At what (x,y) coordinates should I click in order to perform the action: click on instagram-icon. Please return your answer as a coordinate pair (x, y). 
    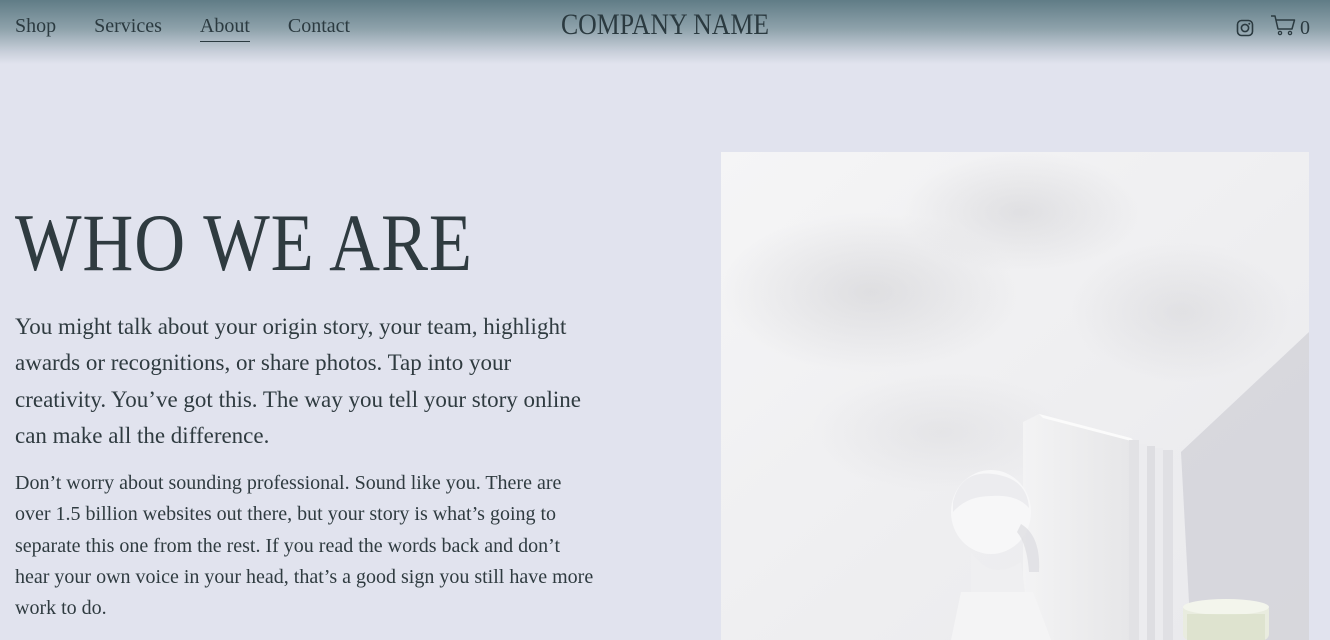
    Looking at the image, I should click on (1245, 28).